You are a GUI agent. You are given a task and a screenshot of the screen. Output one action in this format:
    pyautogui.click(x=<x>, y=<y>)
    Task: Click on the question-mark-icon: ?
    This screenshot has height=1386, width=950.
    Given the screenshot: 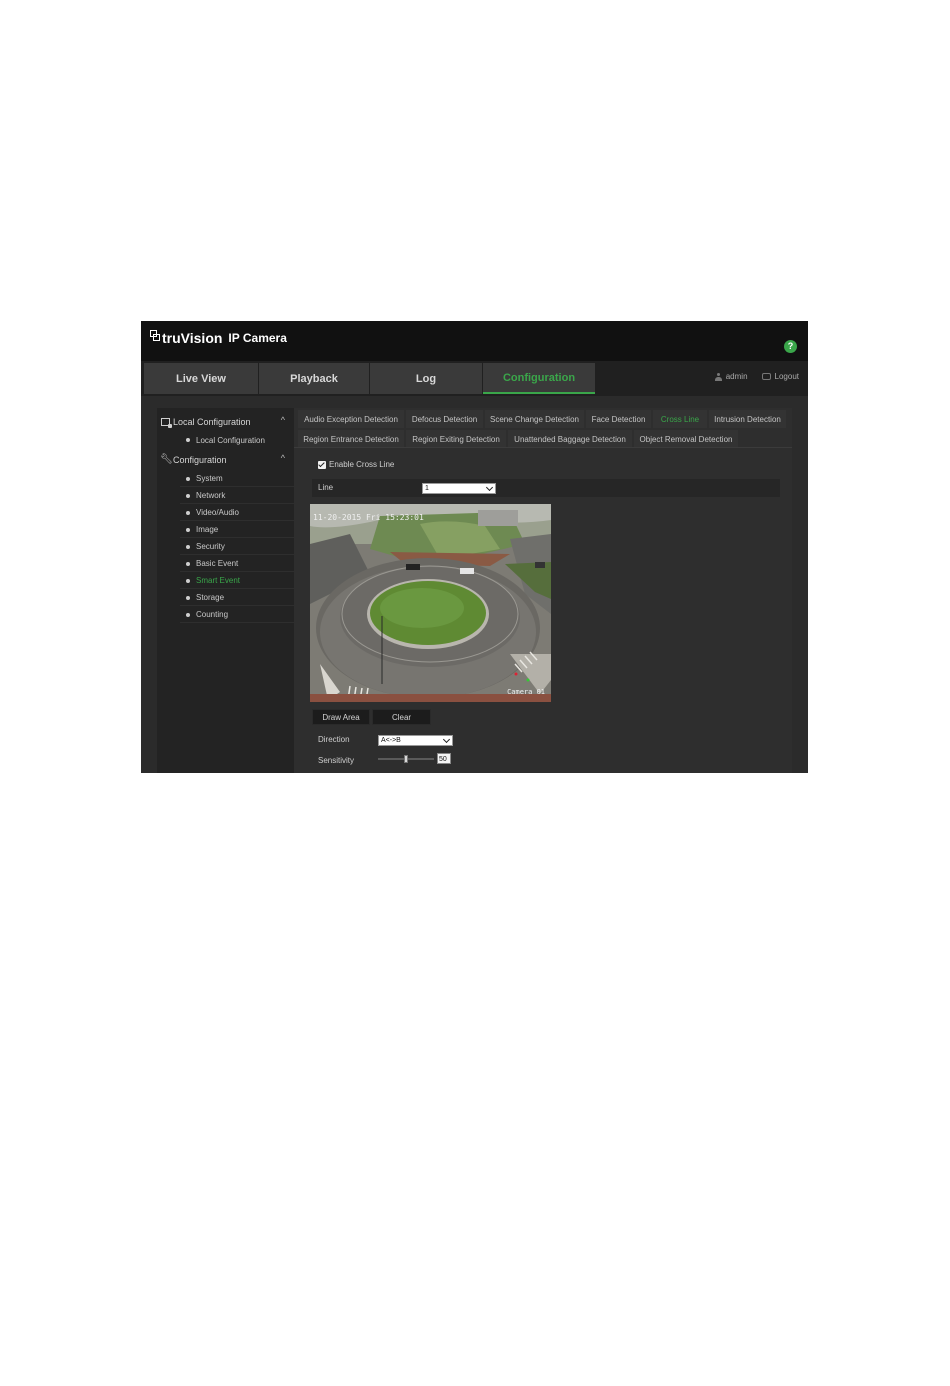 What is the action you would take?
    pyautogui.click(x=790, y=346)
    